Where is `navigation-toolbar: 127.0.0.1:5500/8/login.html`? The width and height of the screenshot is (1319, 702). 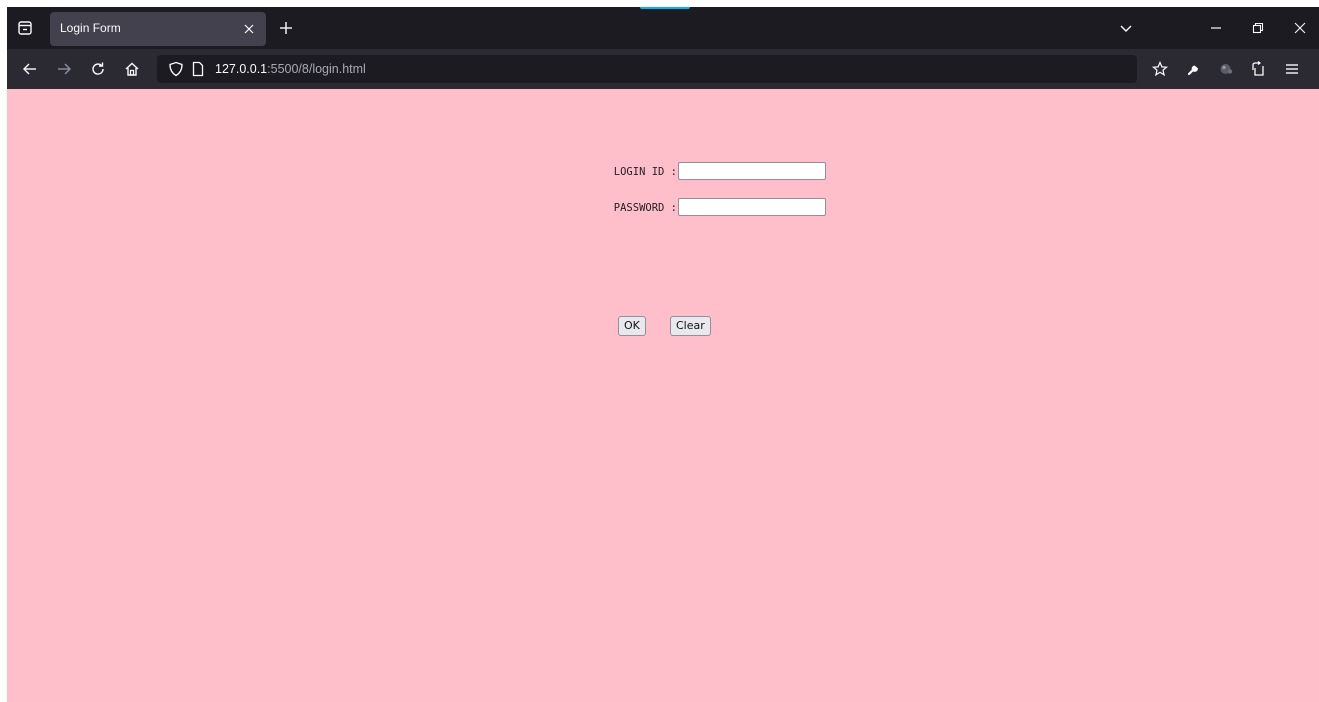
navigation-toolbar: 127.0.0.1:5500/8/login.html is located at coordinates (663, 69).